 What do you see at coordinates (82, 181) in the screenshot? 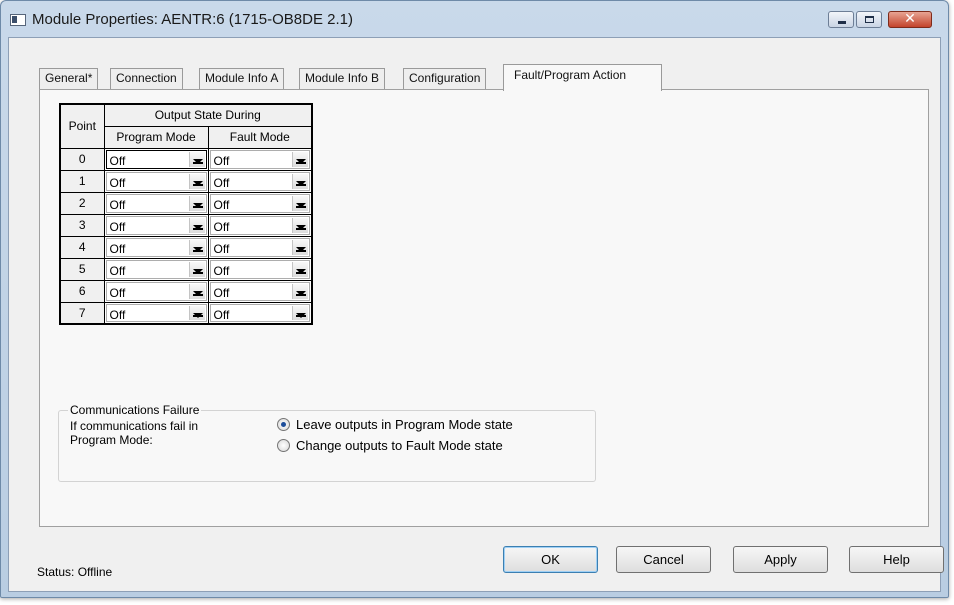
I see `point-number: 1` at bounding box center [82, 181].